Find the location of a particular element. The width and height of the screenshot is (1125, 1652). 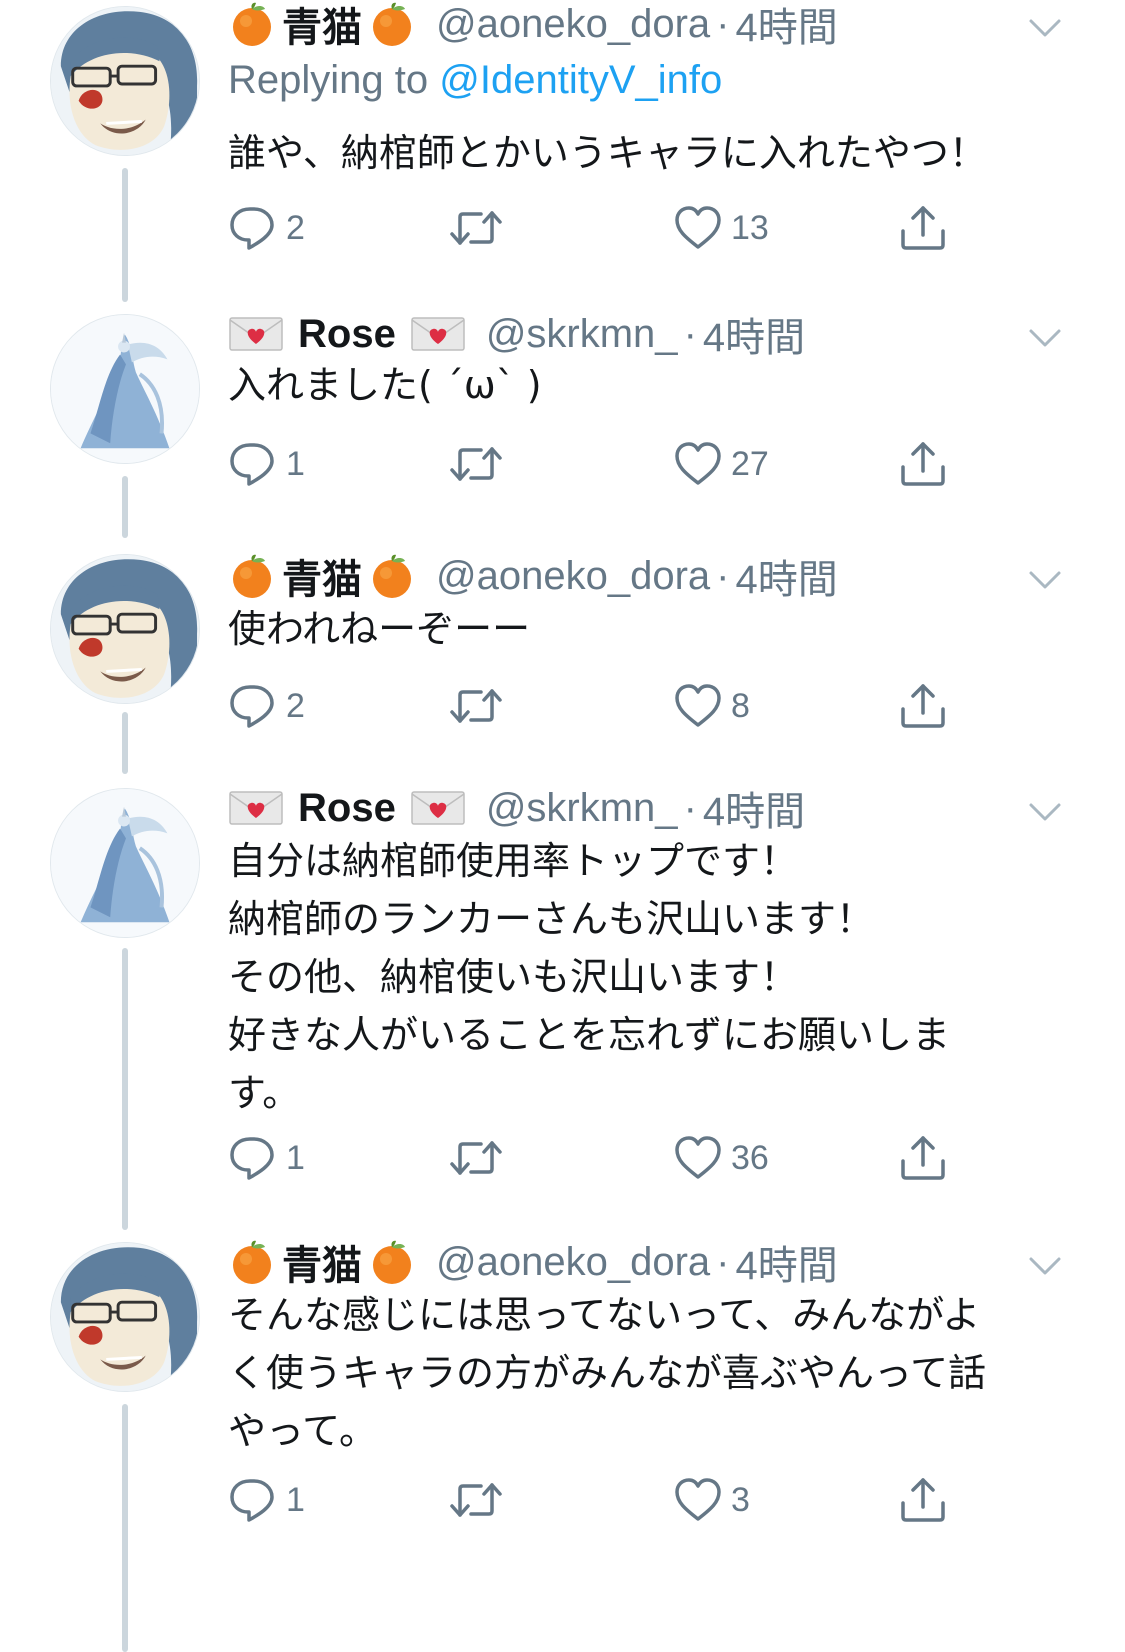

tweet-text: 誰や、納棺師とかいうキャラに入れたやつ！ is located at coordinates (607, 153).